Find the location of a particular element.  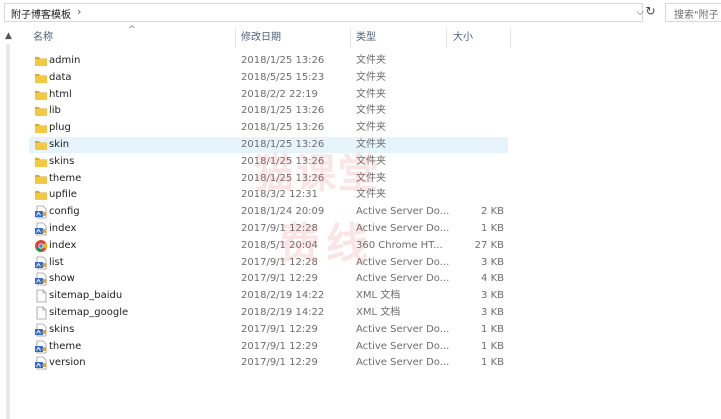

nav-scrollbar is located at coordinates (8, 231).